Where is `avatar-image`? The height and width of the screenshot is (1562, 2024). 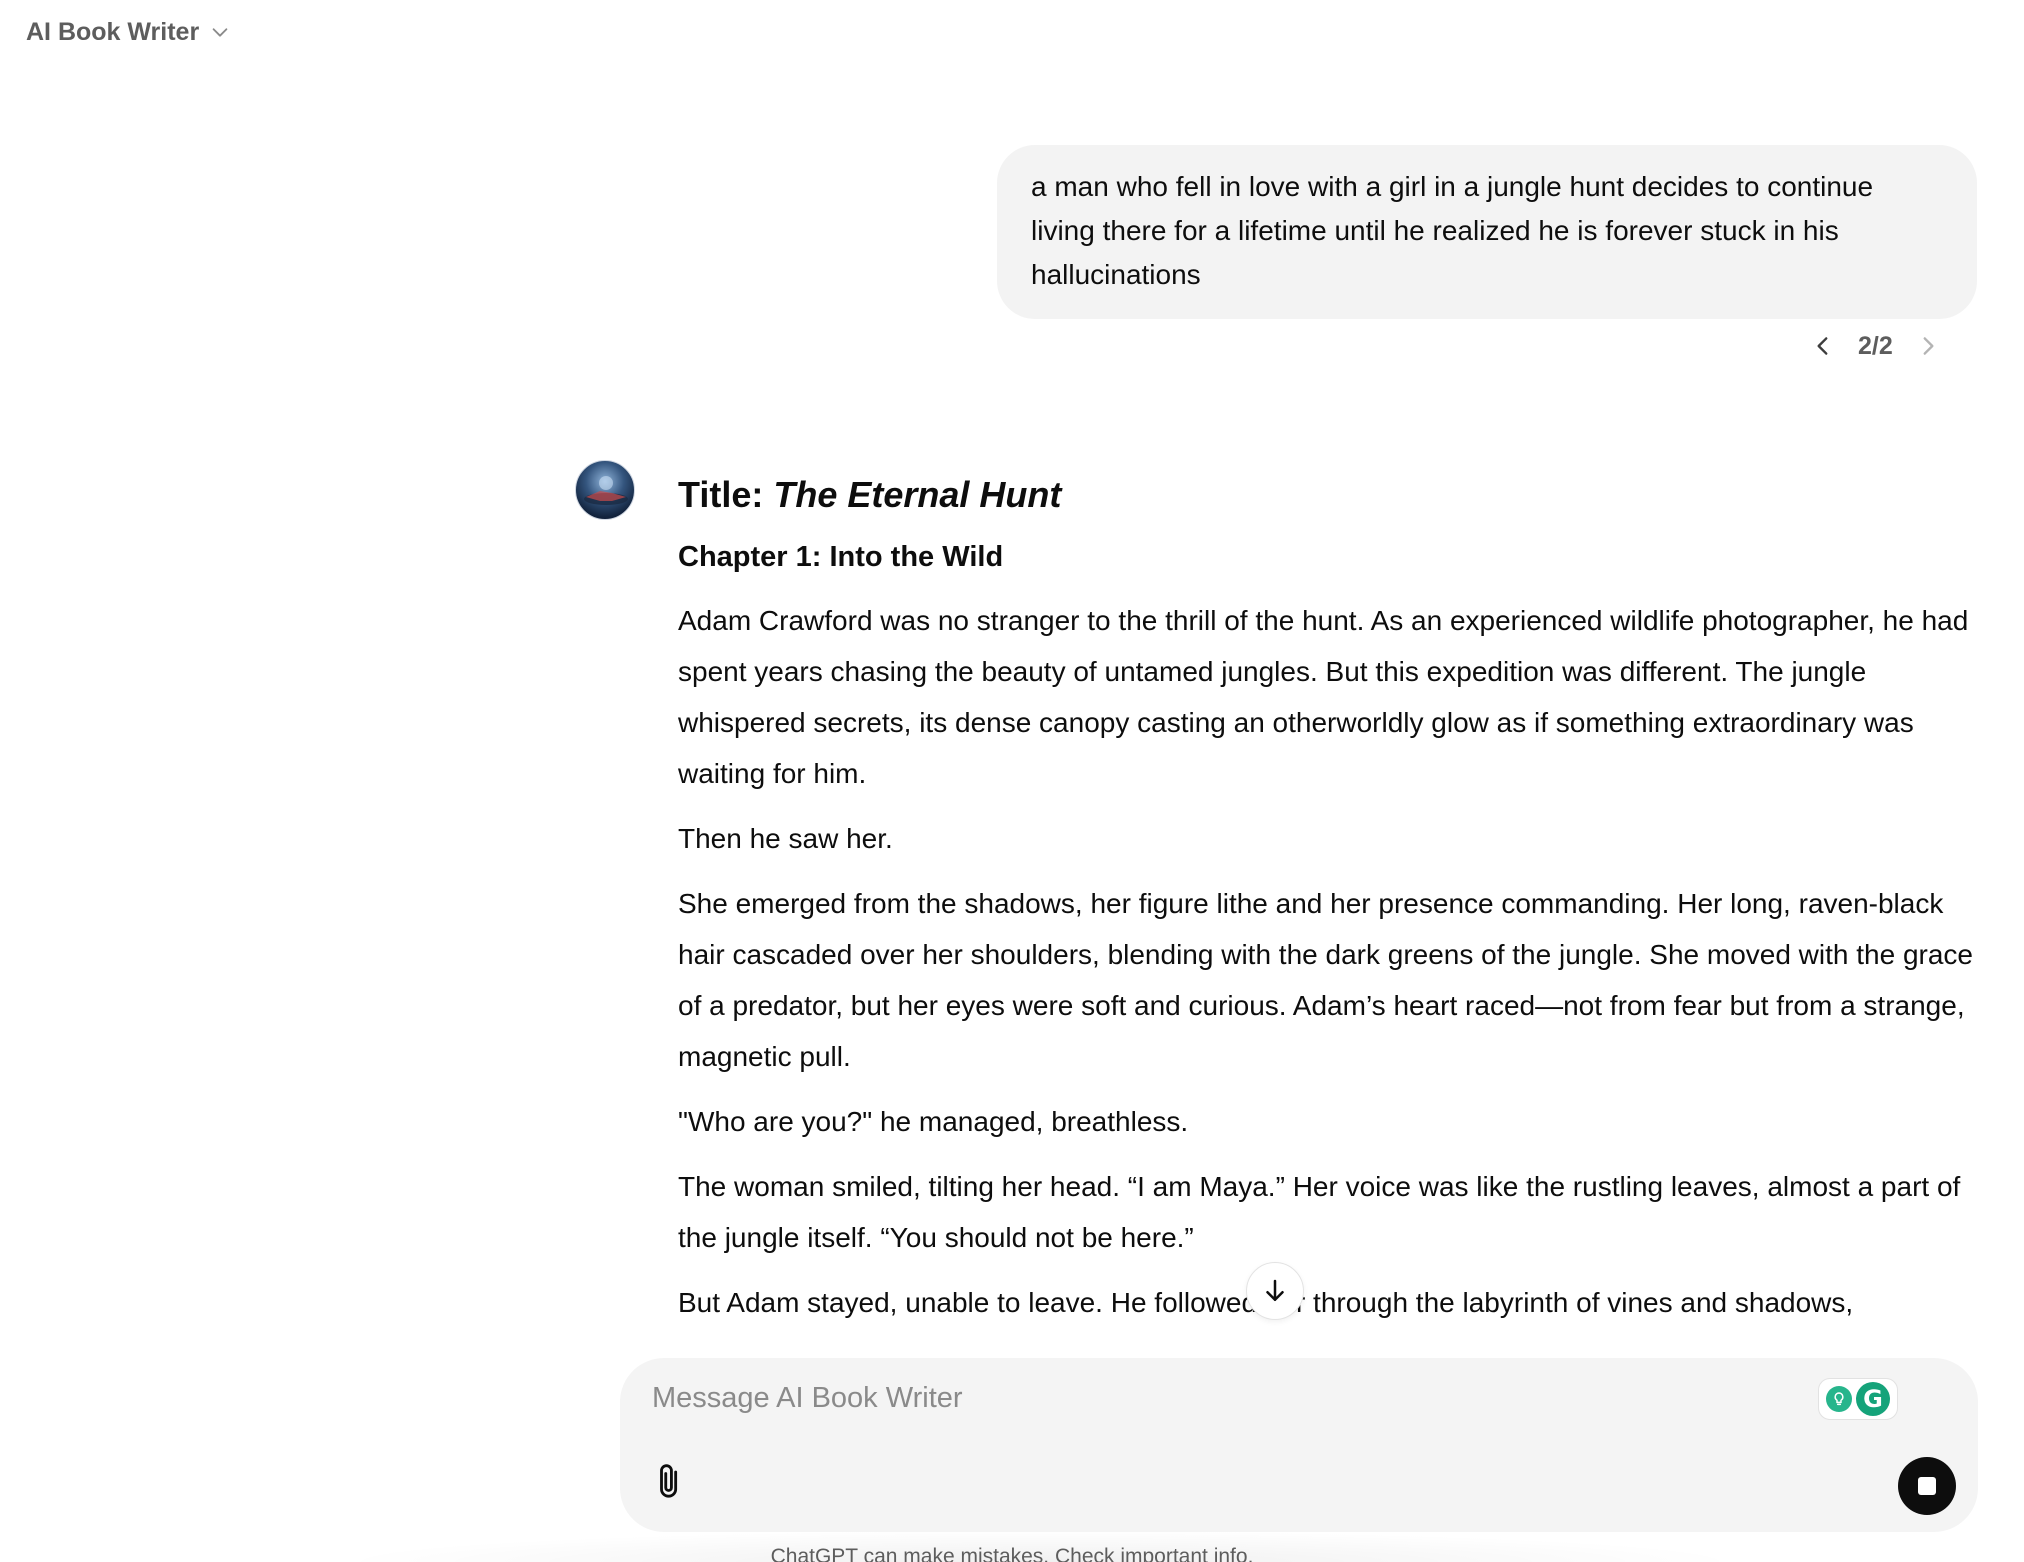 avatar-image is located at coordinates (606, 490).